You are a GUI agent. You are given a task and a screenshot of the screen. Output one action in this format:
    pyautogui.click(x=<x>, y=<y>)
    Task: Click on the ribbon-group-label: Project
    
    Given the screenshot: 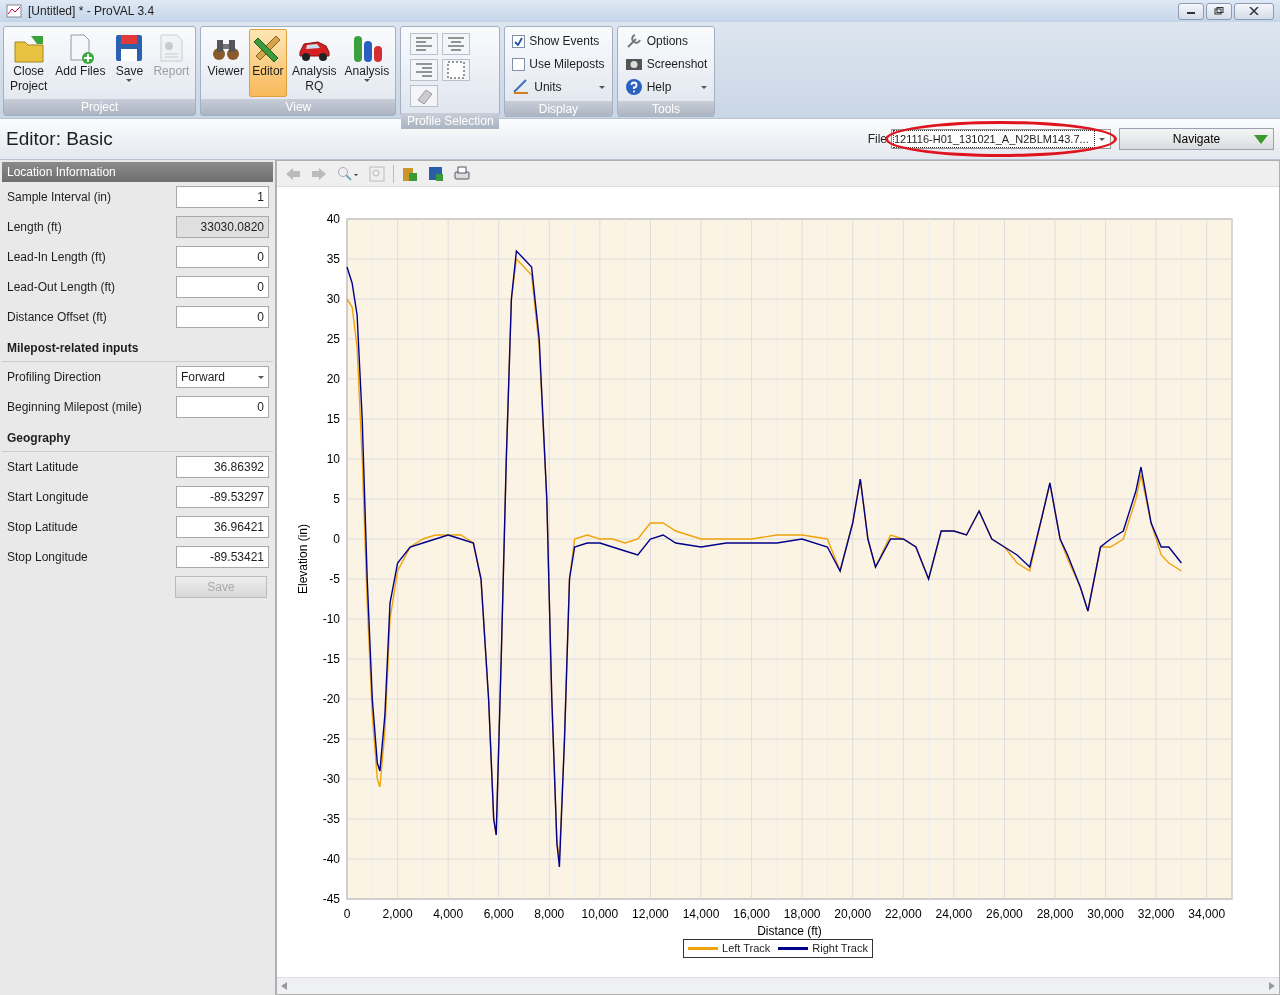 What is the action you would take?
    pyautogui.click(x=100, y=107)
    